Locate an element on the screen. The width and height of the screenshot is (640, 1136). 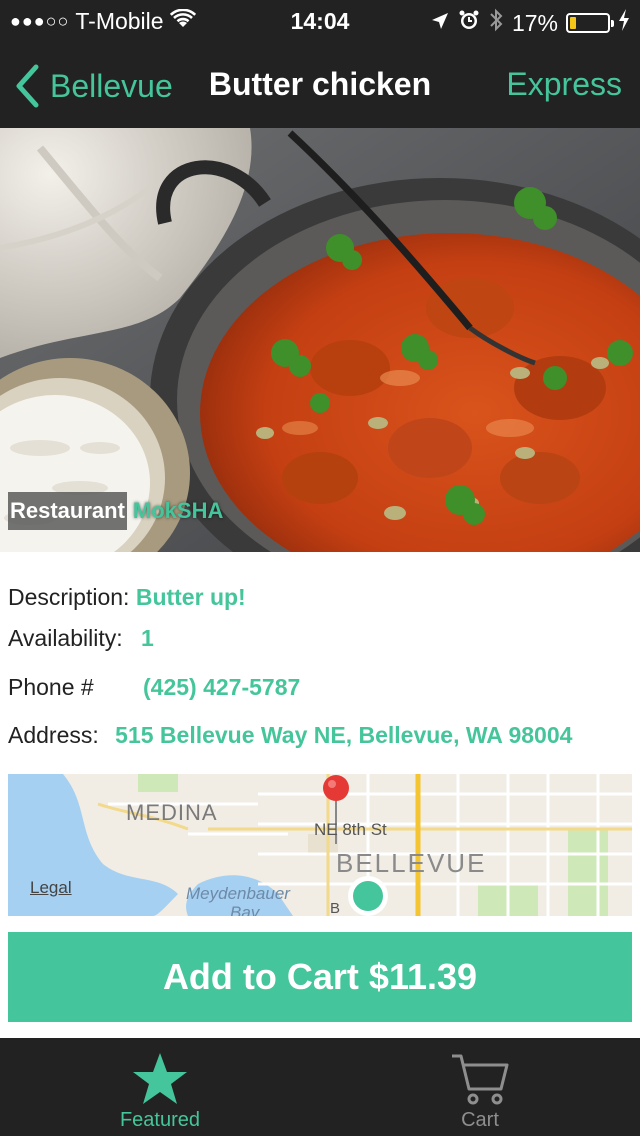
description-label: Description: is located at coordinates (69, 597).